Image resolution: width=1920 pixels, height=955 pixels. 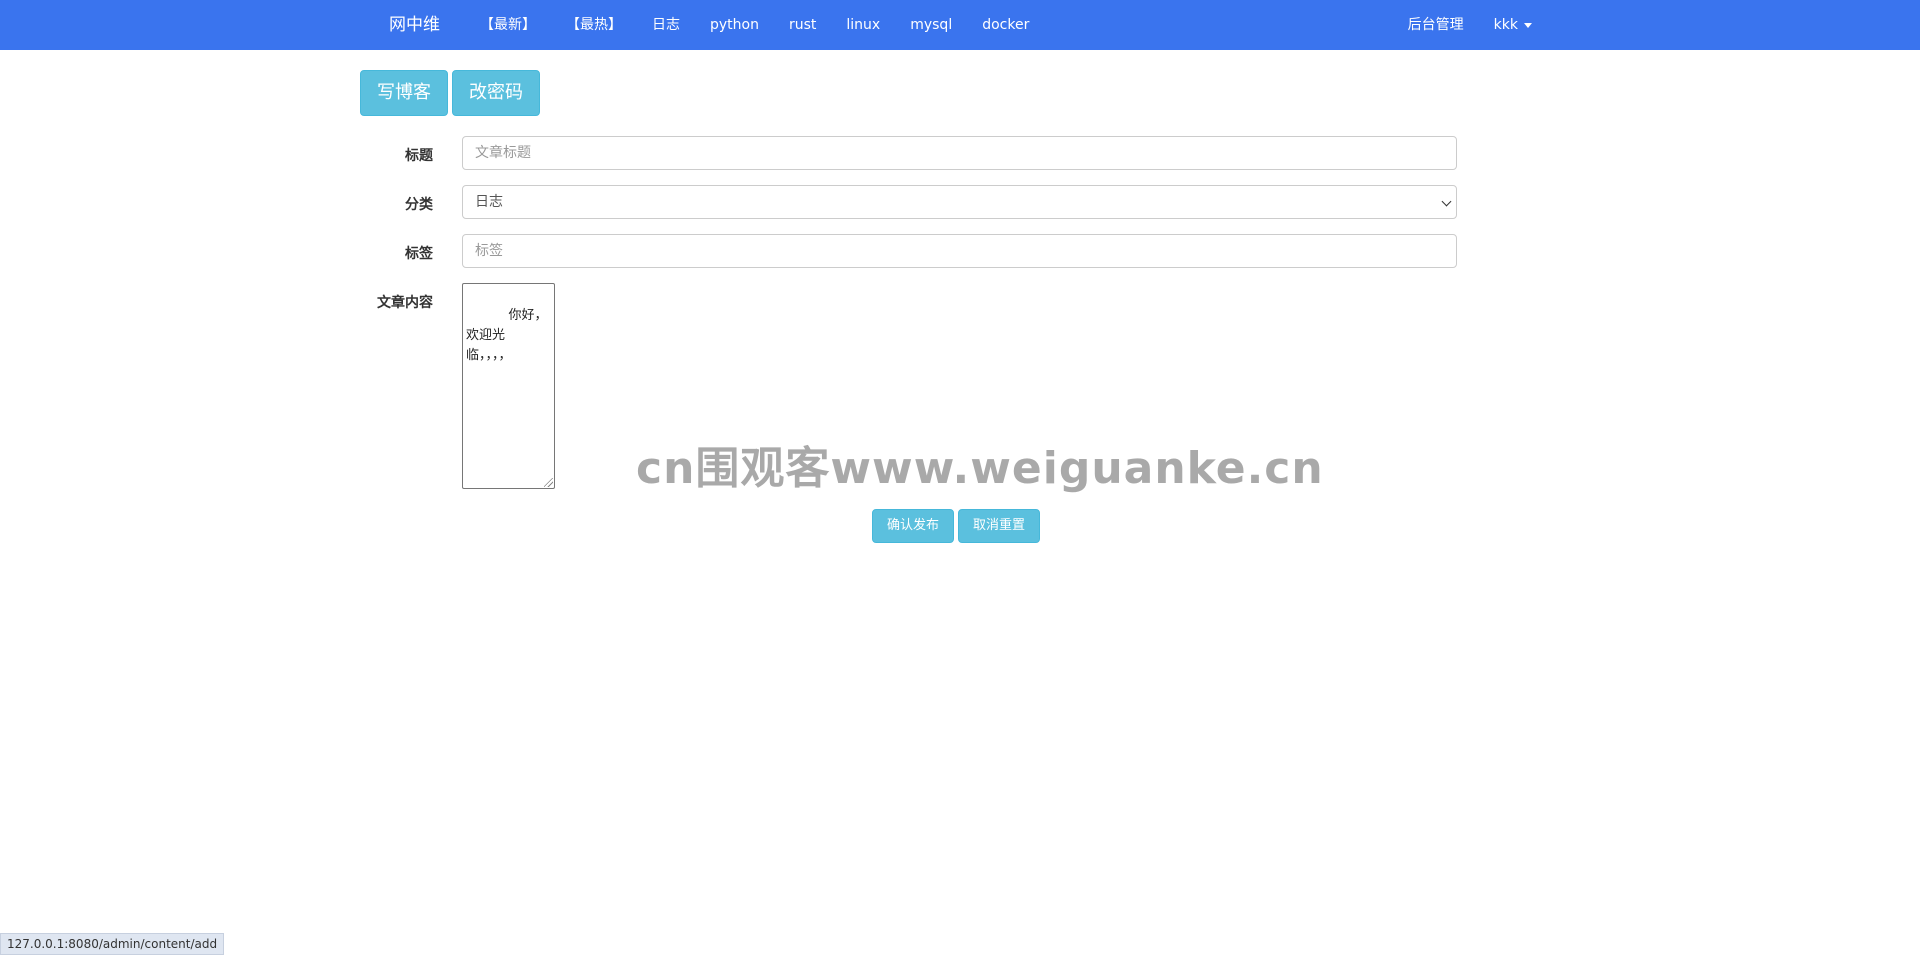 I want to click on nav-link-python: python, so click(x=734, y=25).